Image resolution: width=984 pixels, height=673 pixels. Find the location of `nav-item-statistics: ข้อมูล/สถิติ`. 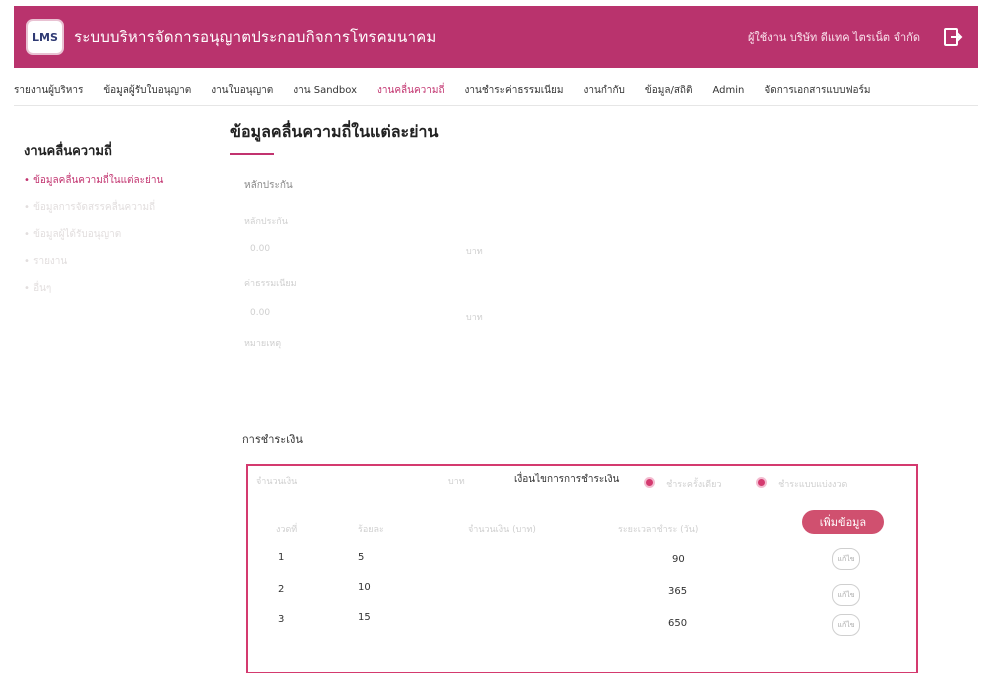

nav-item-statistics: ข้อมูล/สถิติ is located at coordinates (669, 90).